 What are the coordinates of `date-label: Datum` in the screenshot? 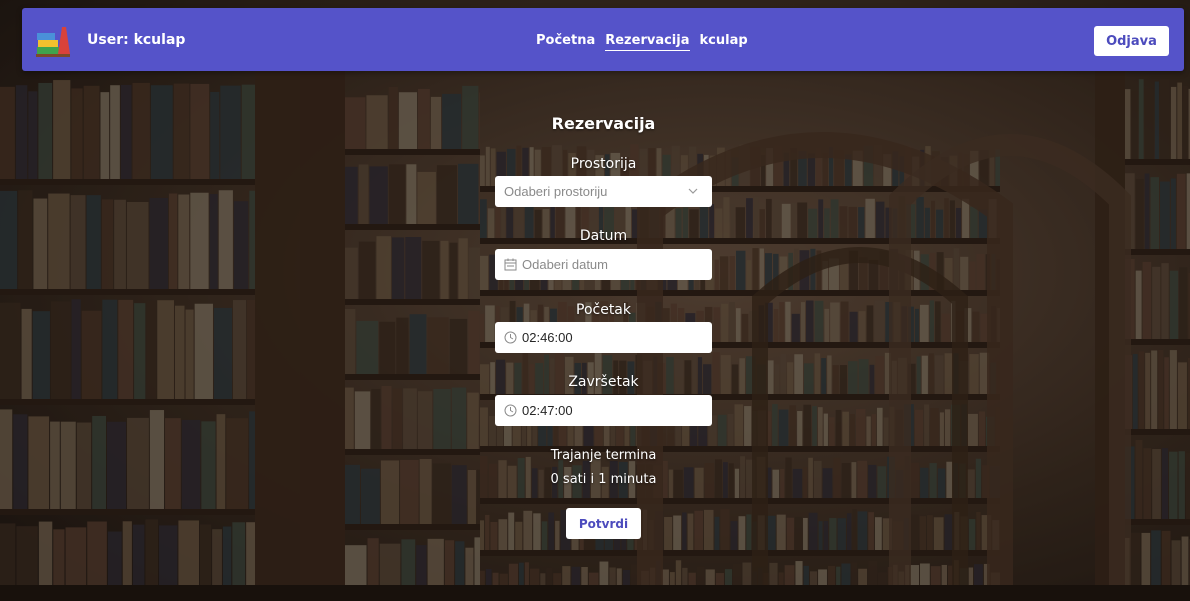 It's located at (603, 236).